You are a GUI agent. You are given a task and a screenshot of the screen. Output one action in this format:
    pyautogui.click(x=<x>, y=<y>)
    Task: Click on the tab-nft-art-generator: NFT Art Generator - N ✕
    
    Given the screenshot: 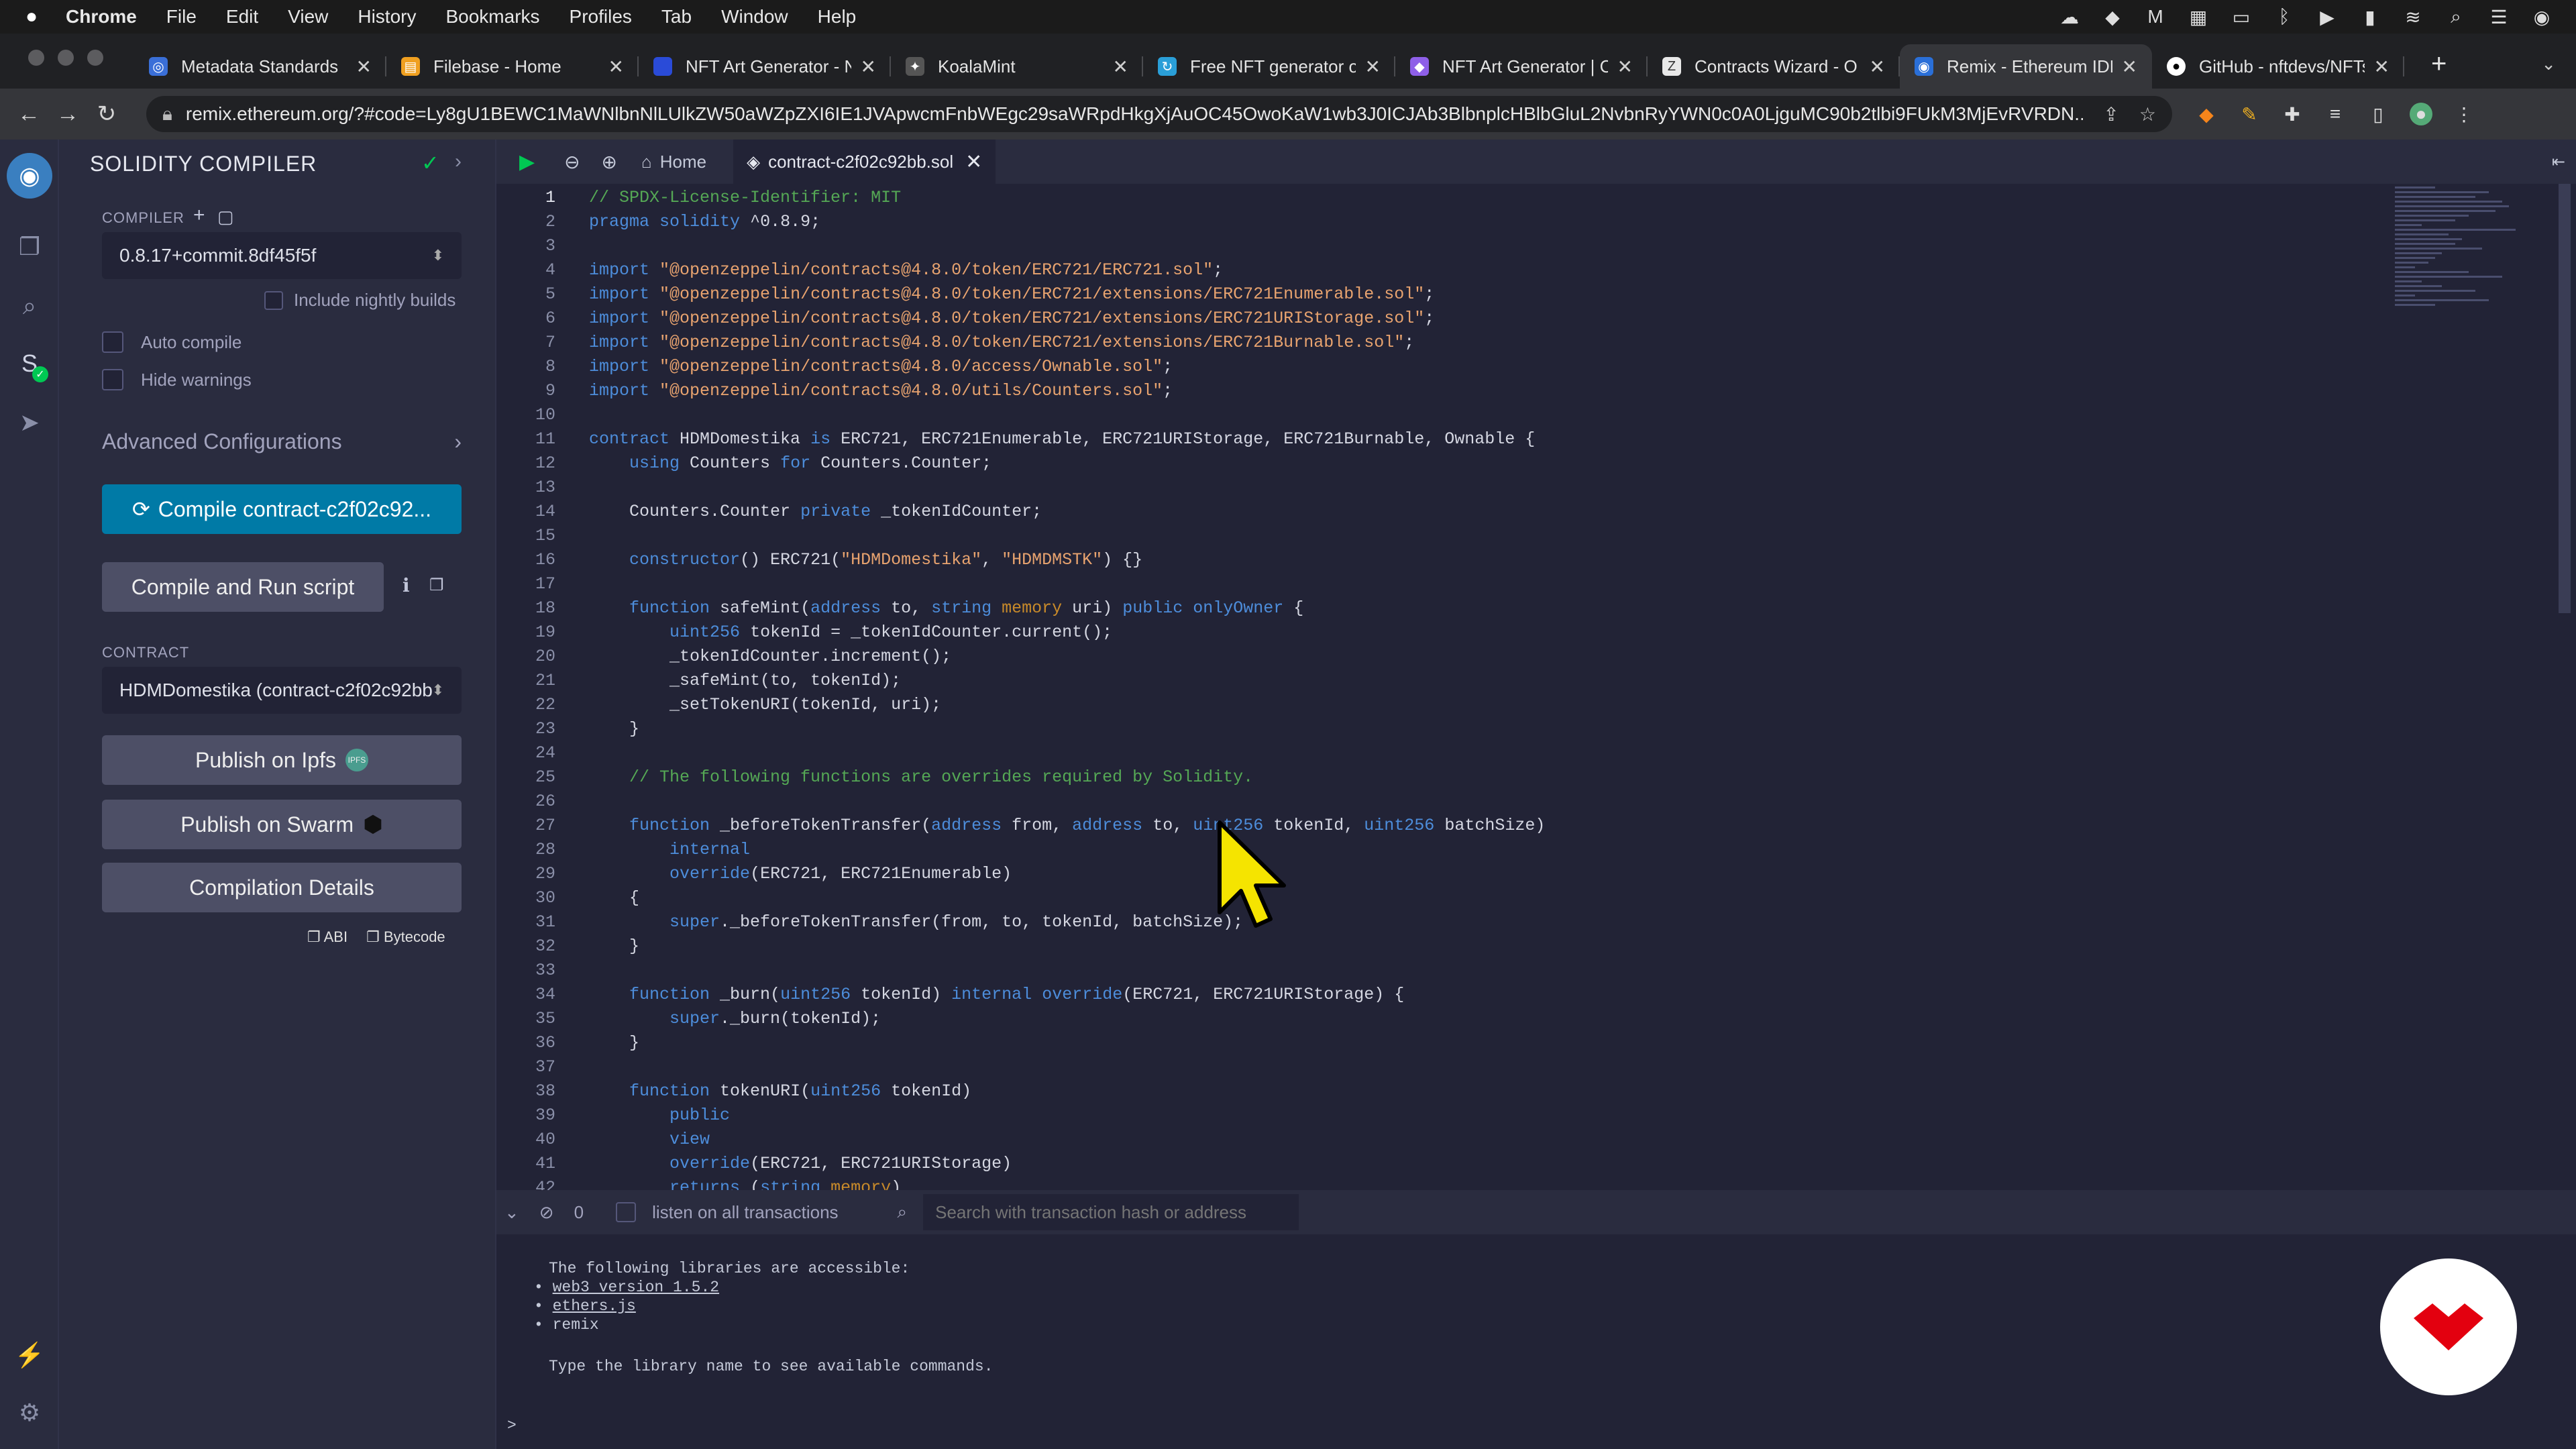 What is the action you would take?
    pyautogui.click(x=765, y=66)
    